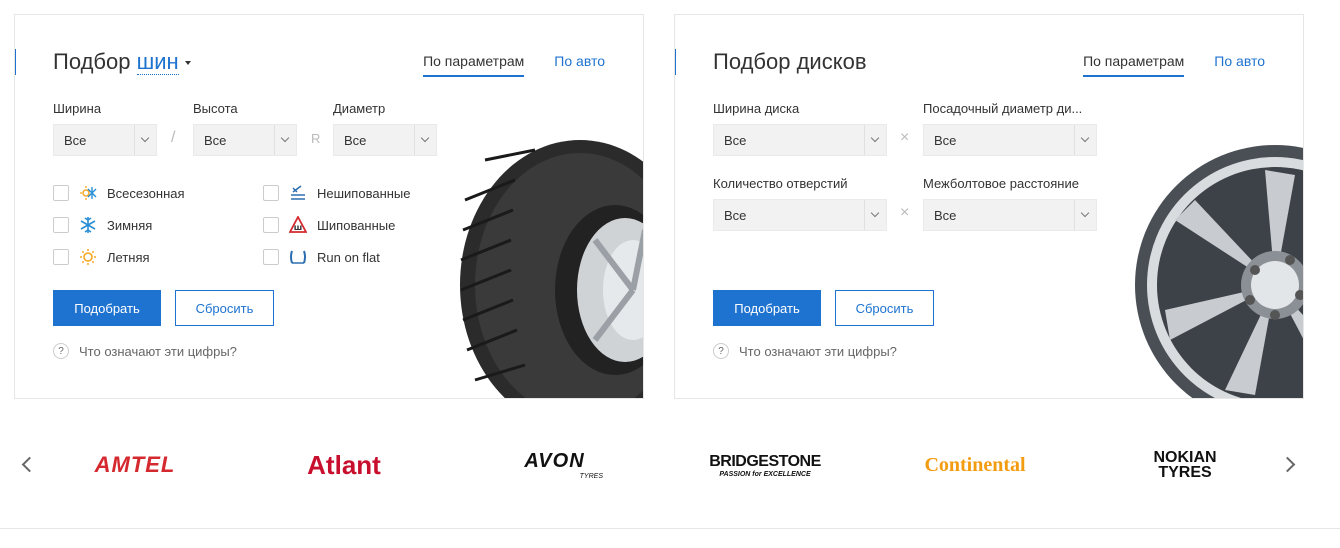  What do you see at coordinates (298, 257) in the screenshot?
I see `run-flat-icon` at bounding box center [298, 257].